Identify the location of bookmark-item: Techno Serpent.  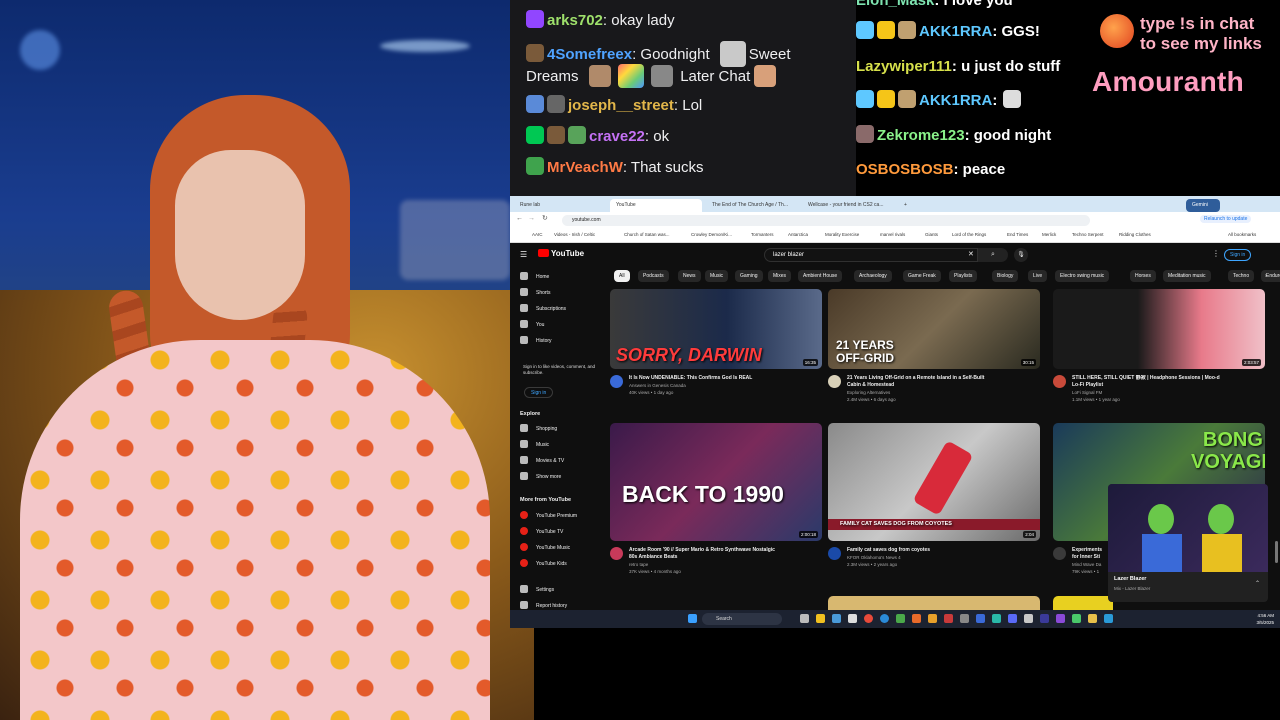
(1088, 234).